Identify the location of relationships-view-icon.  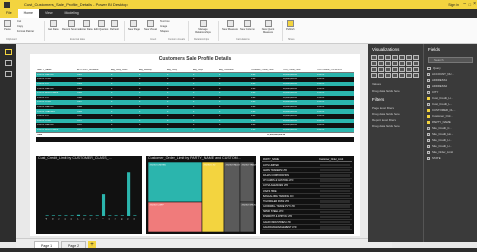
(8, 74).